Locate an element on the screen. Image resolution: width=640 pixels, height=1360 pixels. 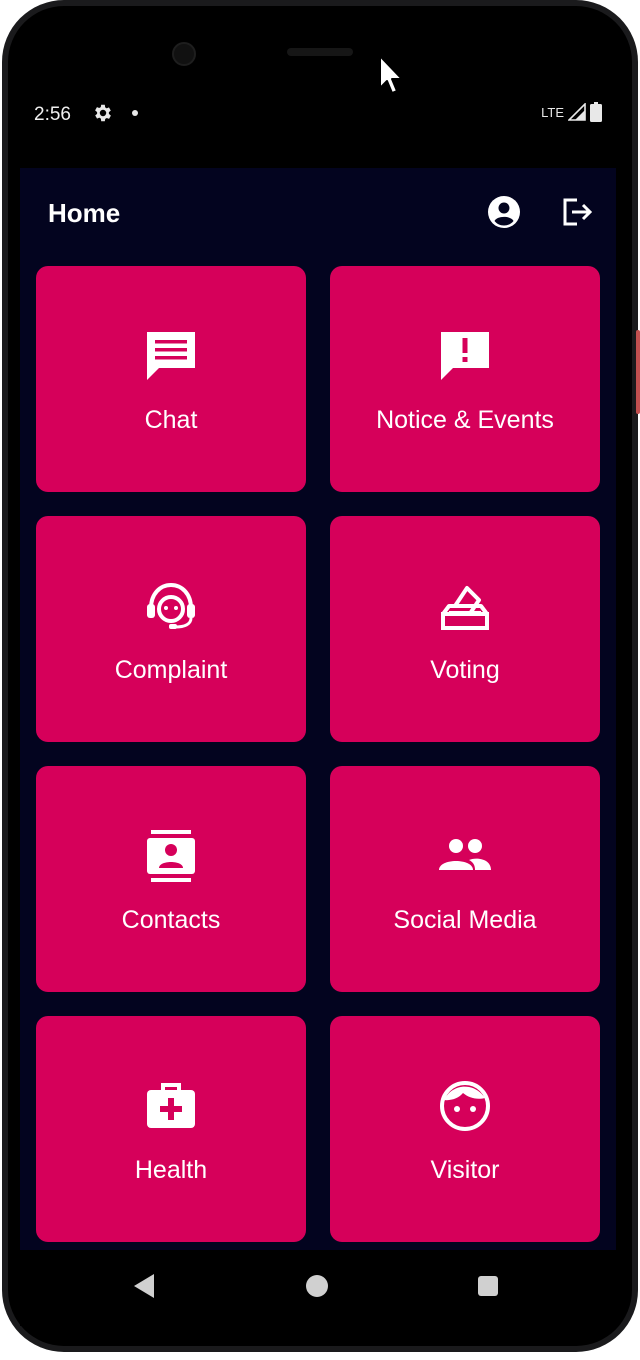
tile-visitor: Visitor is located at coordinates (465, 1129).